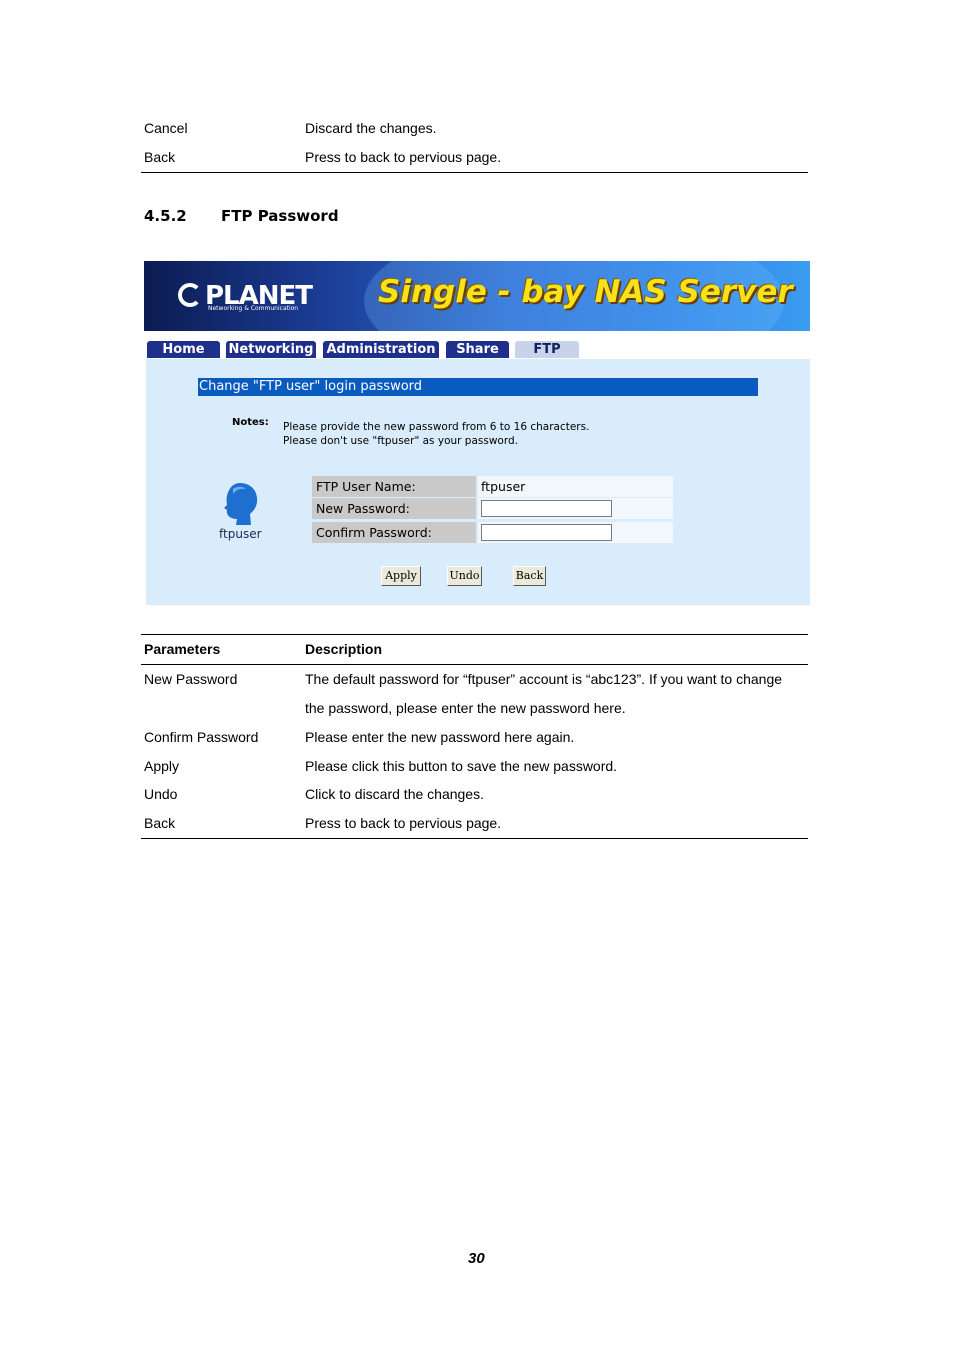  I want to click on field-row-new-password: New Password:, so click(492, 508).